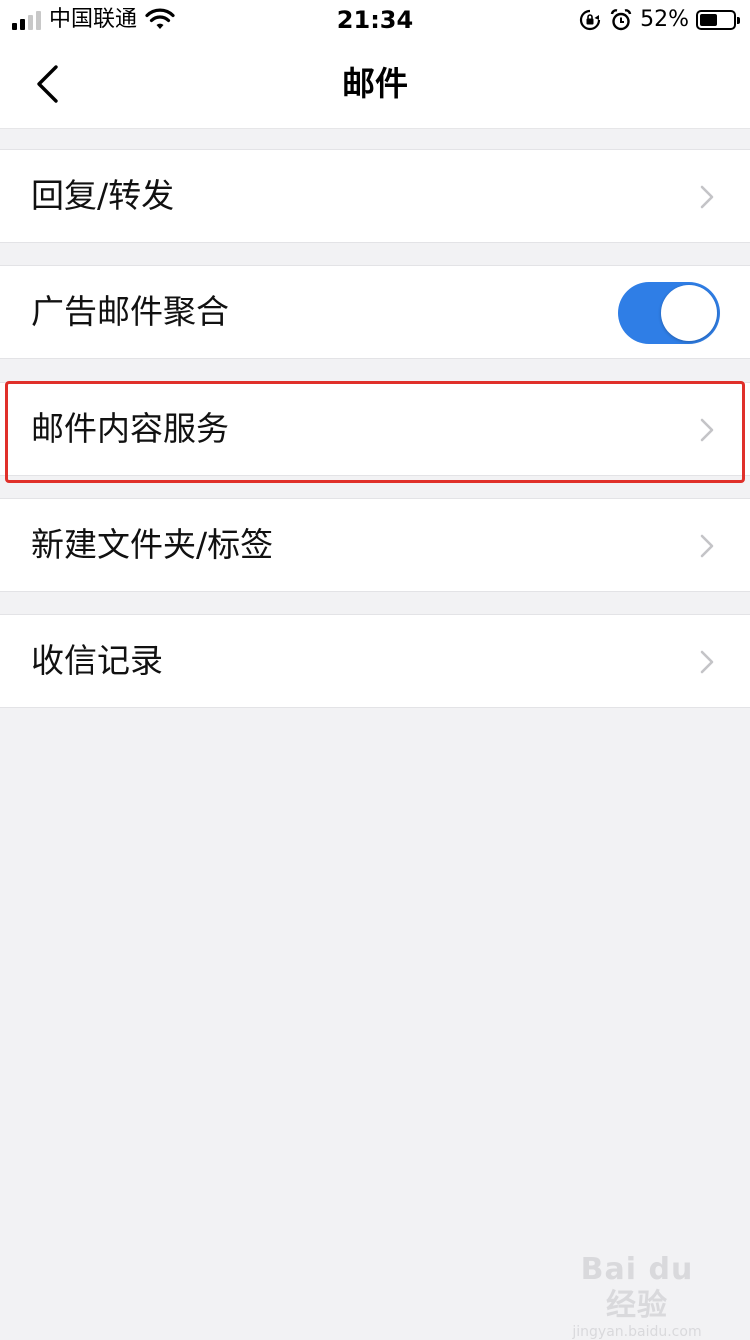  What do you see at coordinates (152, 544) in the screenshot?
I see `row-label: 新建文件夹/标签` at bounding box center [152, 544].